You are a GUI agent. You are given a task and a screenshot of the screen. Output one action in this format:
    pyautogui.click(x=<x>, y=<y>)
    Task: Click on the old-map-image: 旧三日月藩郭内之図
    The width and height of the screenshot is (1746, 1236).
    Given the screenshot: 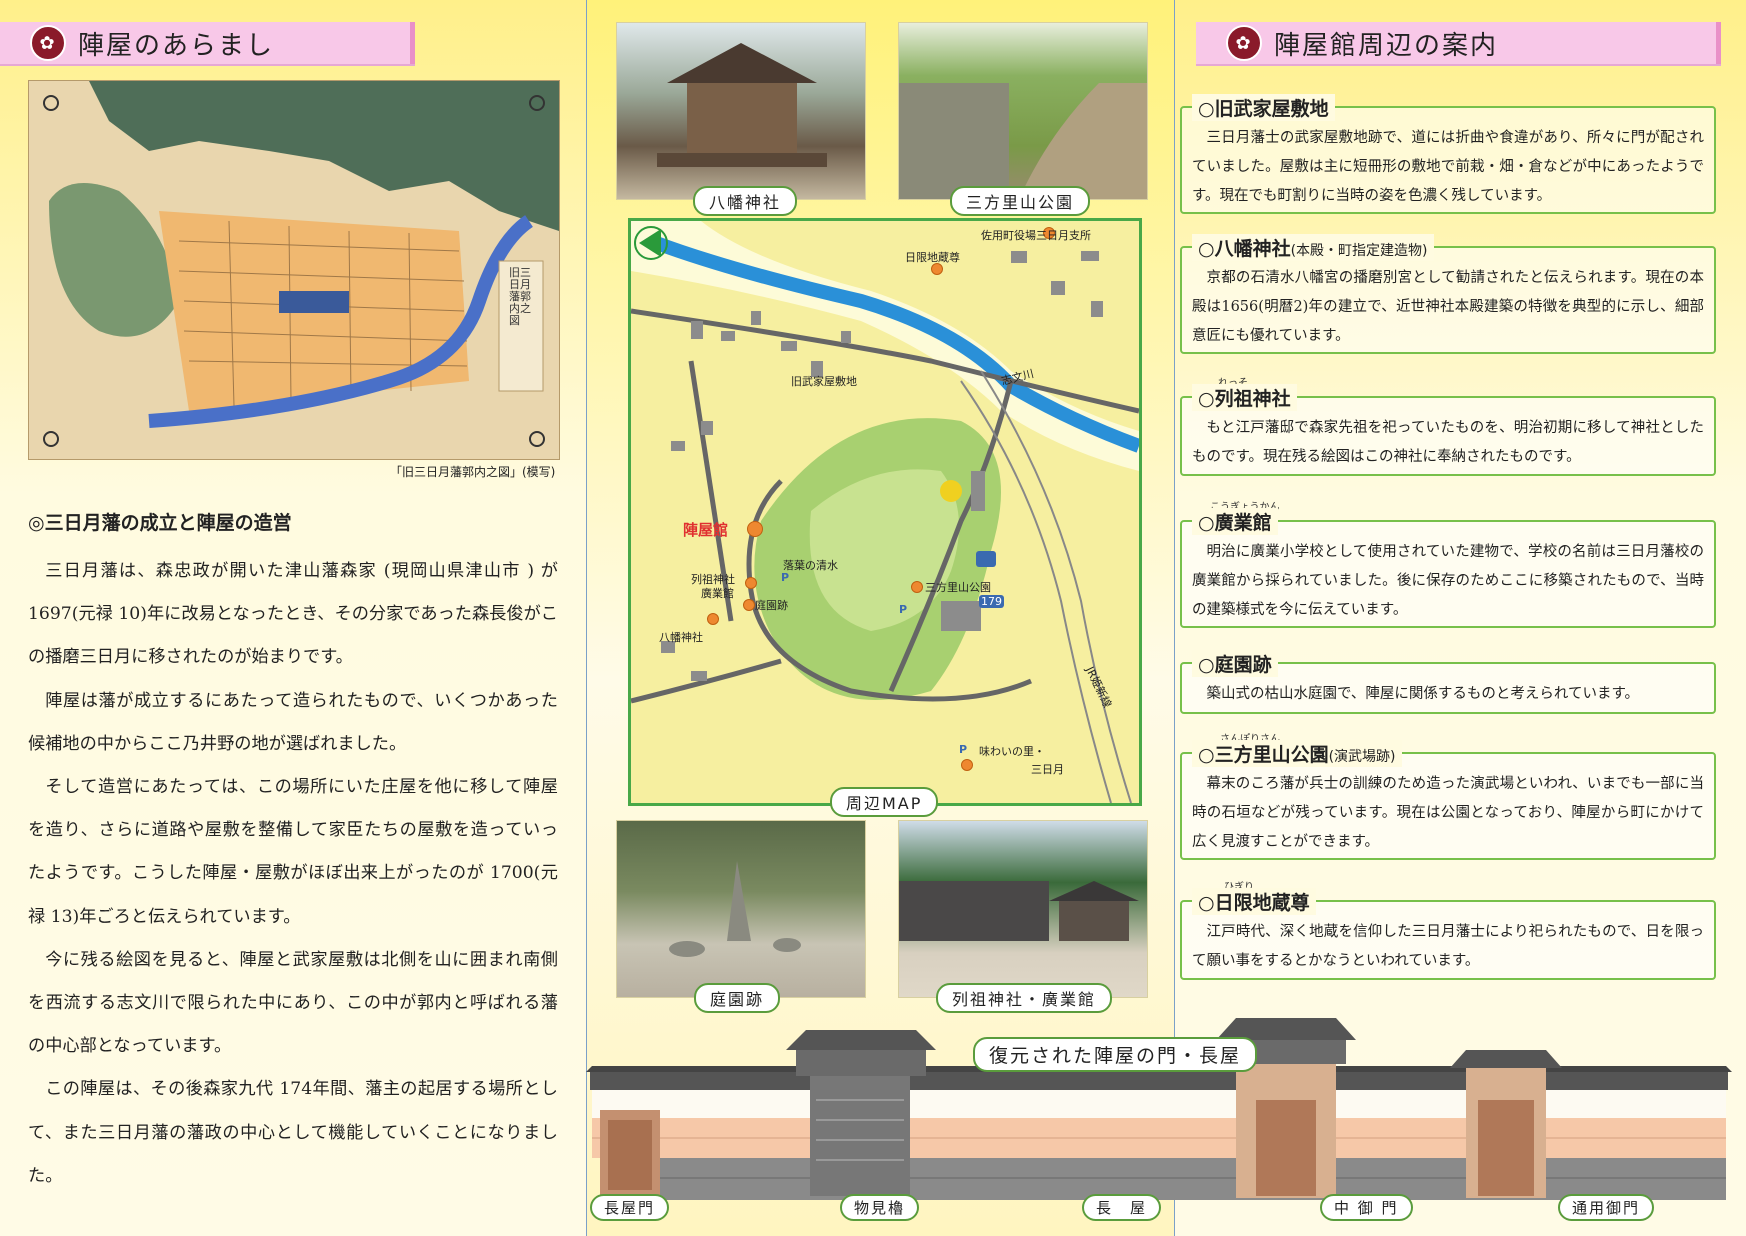 What is the action you would take?
    pyautogui.click(x=294, y=270)
    